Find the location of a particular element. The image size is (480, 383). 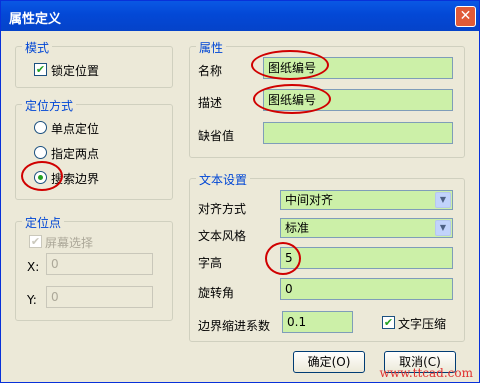

font-height-label: 字高 is located at coordinates (210, 263).